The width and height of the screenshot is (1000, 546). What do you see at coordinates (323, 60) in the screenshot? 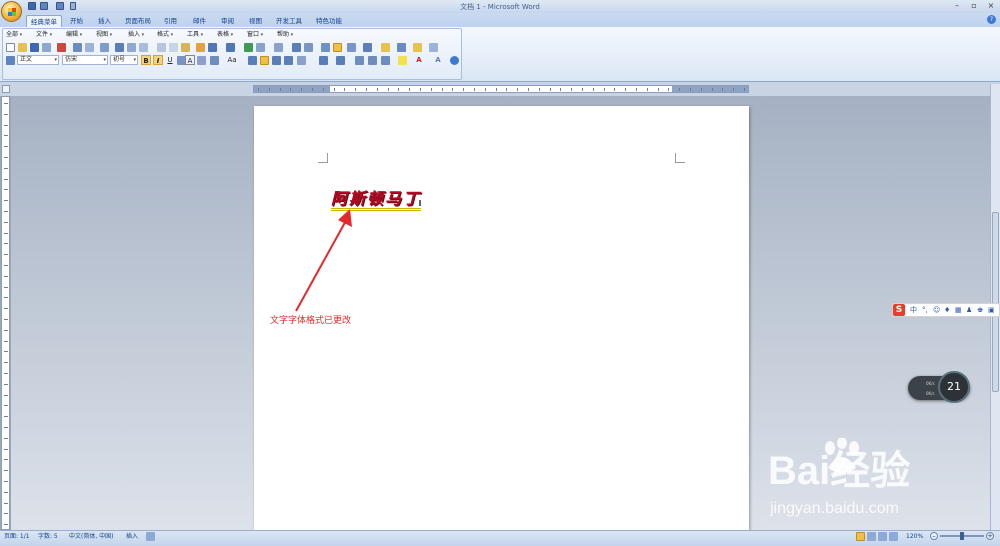
I see `numbering-icon` at bounding box center [323, 60].